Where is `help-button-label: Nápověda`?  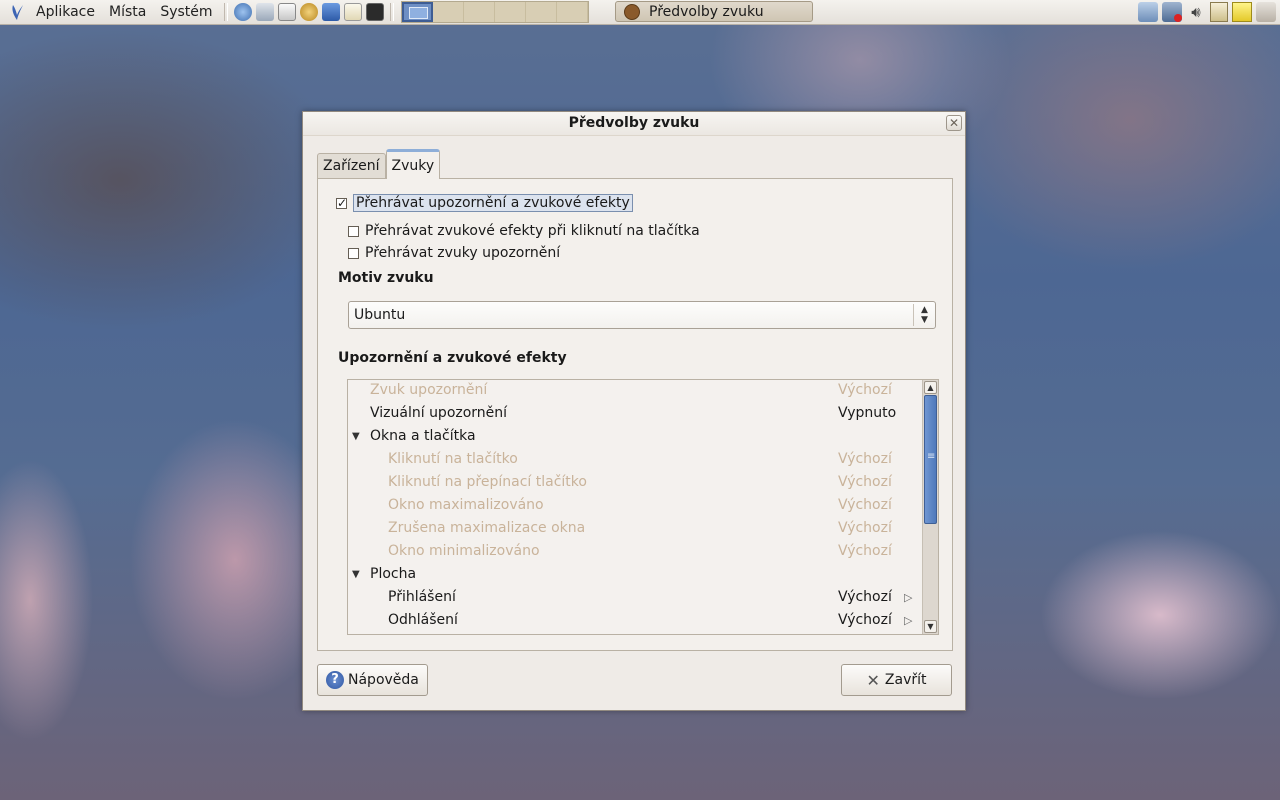 help-button-label: Nápověda is located at coordinates (383, 680).